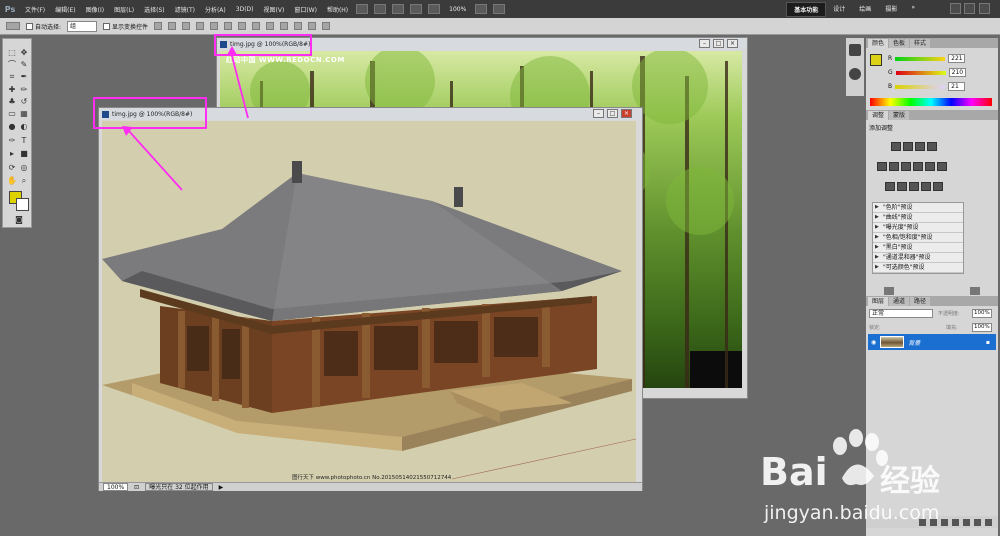 The image size is (1000, 536). I want to click on invert-icon, so click(890, 186).